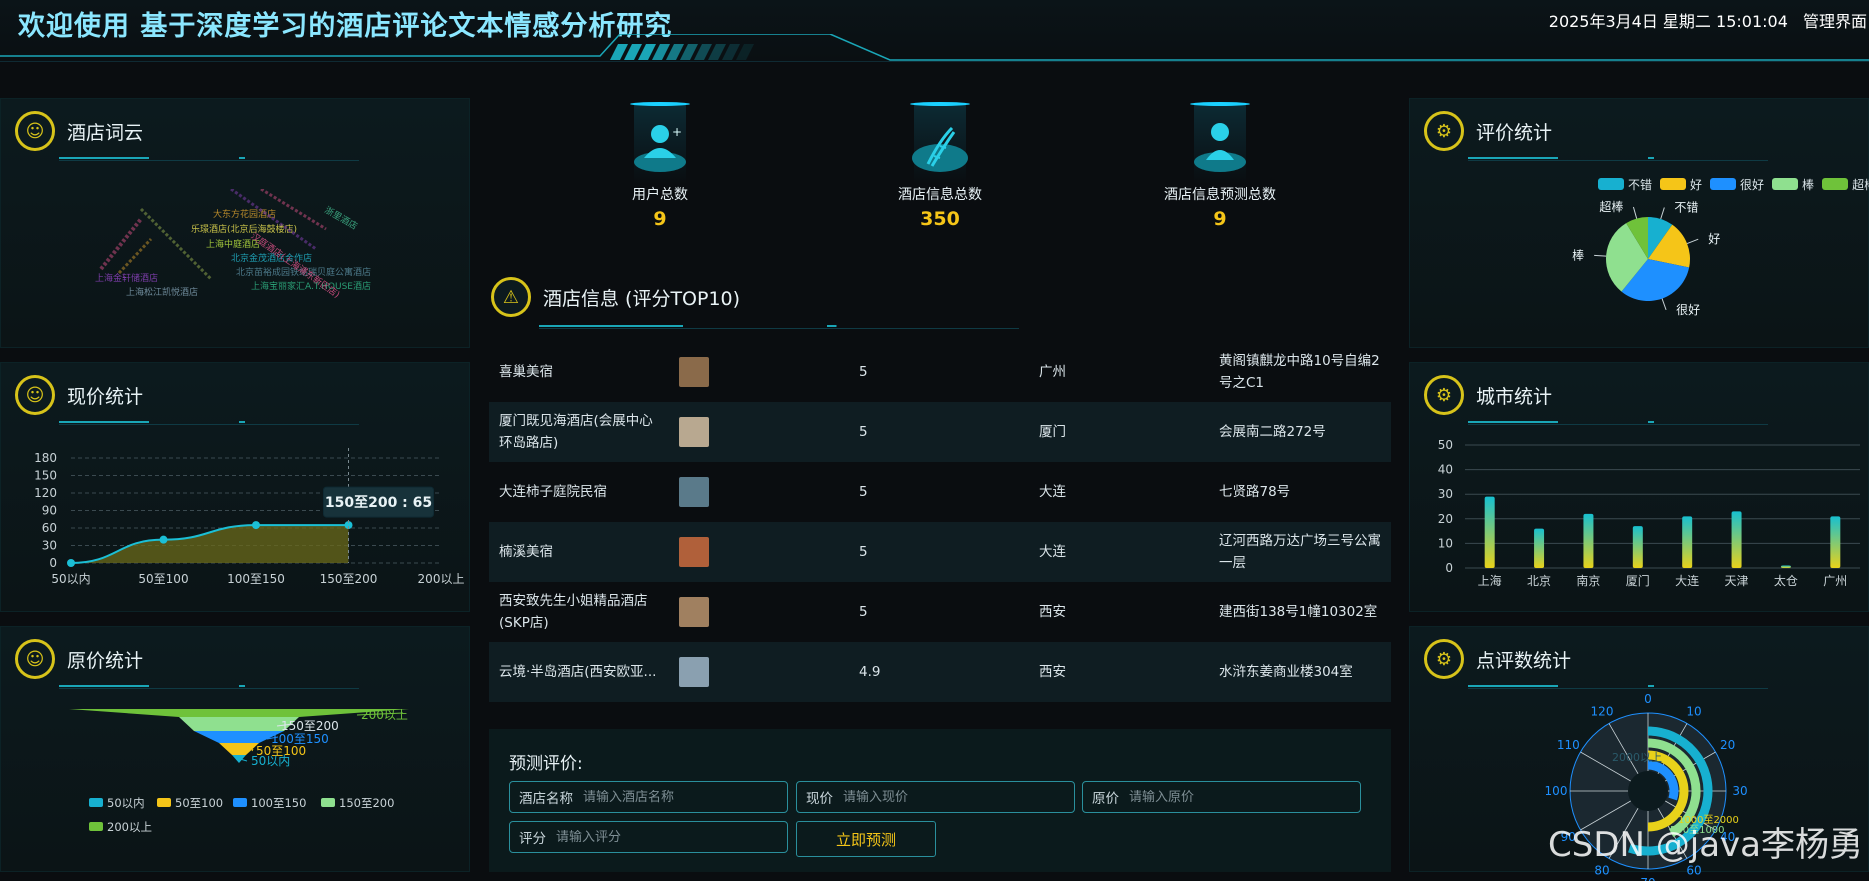  What do you see at coordinates (1737, 581) in the screenshot?
I see `x-tick-label: 天津` at bounding box center [1737, 581].